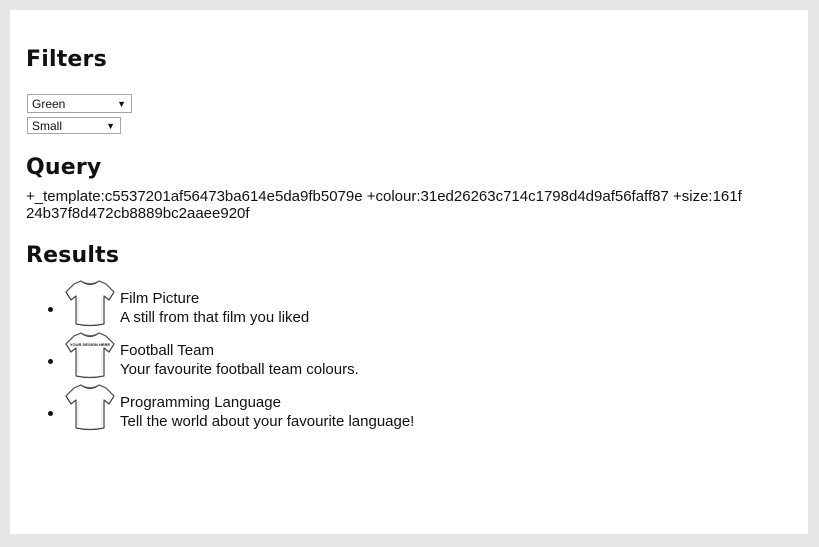  What do you see at coordinates (49, 104) in the screenshot?
I see `colour-select-value: Green` at bounding box center [49, 104].